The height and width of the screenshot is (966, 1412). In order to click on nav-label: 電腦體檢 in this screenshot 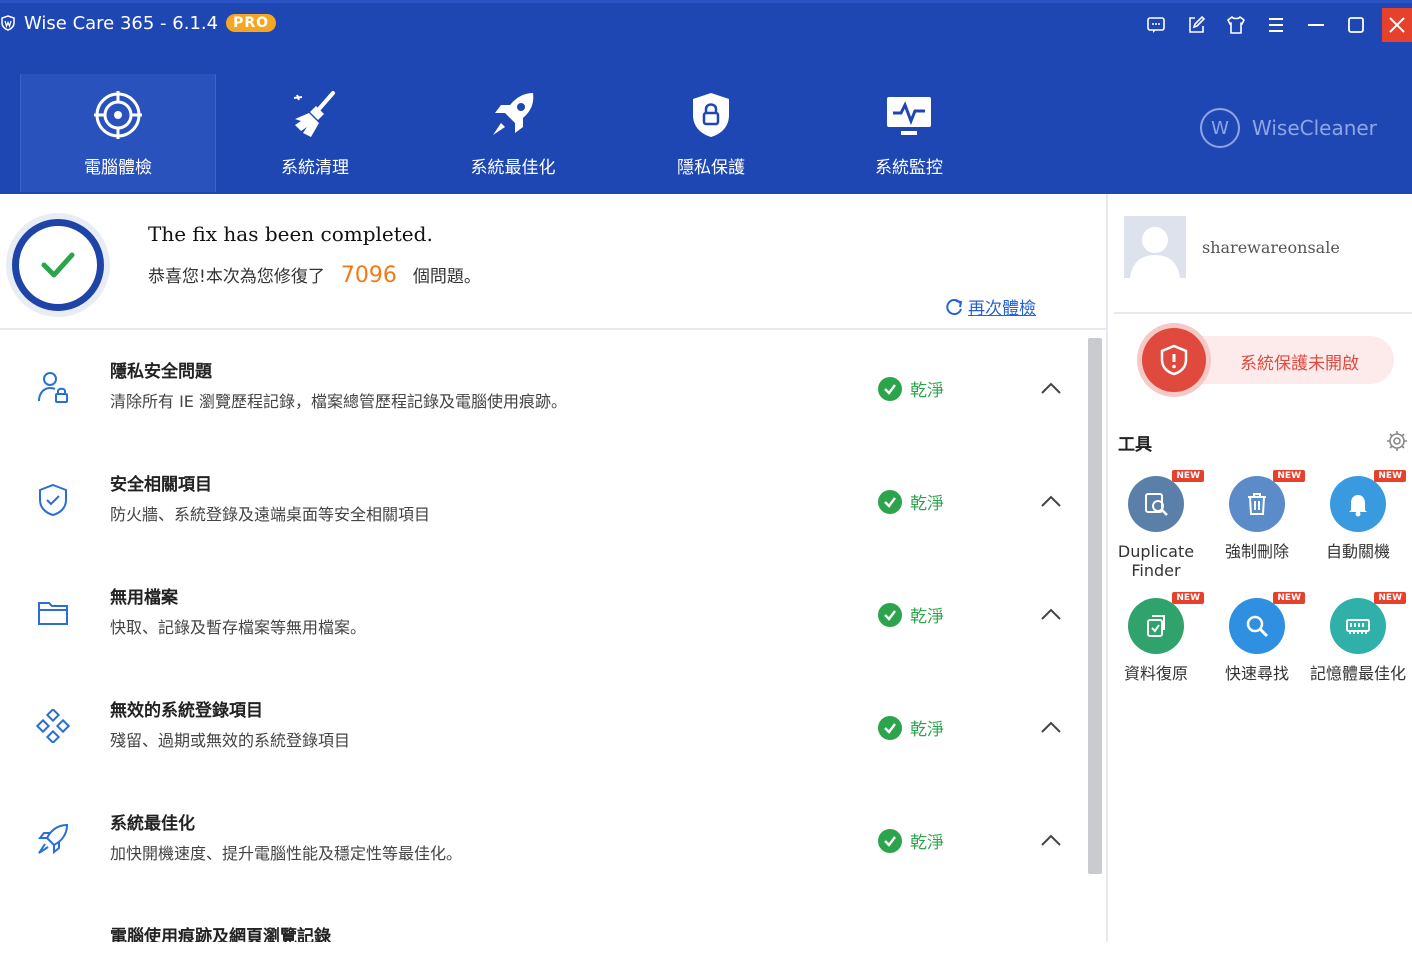, I will do `click(118, 167)`.